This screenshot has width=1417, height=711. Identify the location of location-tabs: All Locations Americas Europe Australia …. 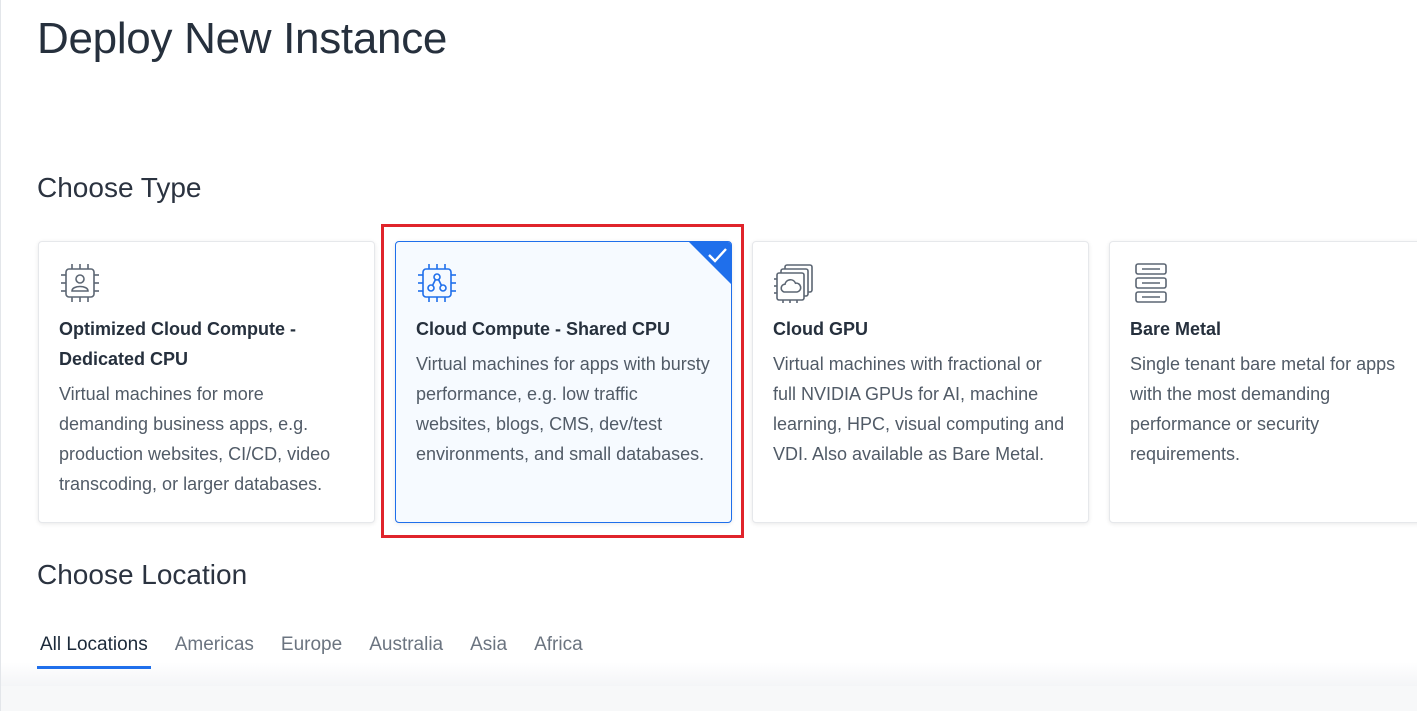
(322, 650).